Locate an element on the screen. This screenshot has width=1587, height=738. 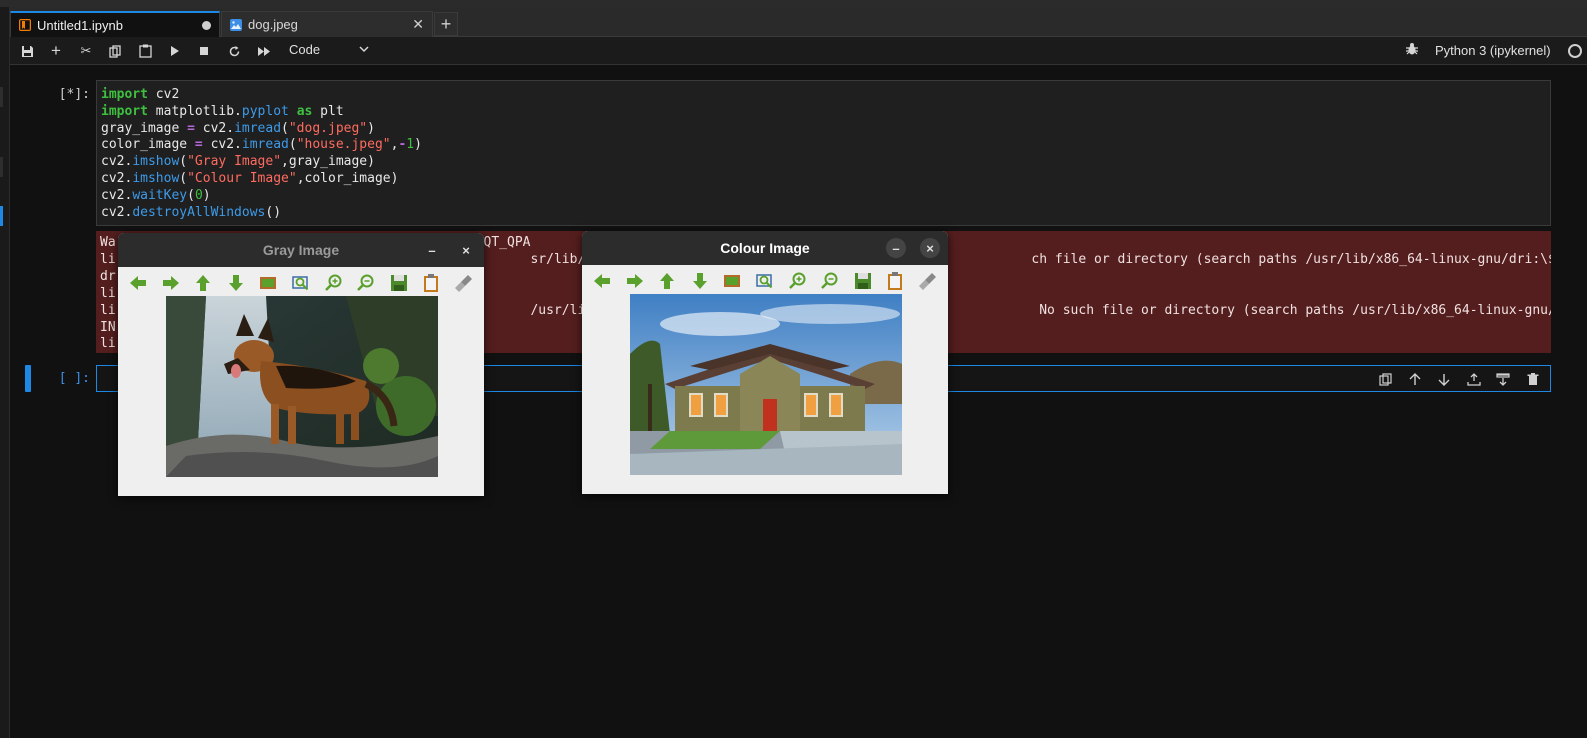
run-button is located at coordinates (175, 51).